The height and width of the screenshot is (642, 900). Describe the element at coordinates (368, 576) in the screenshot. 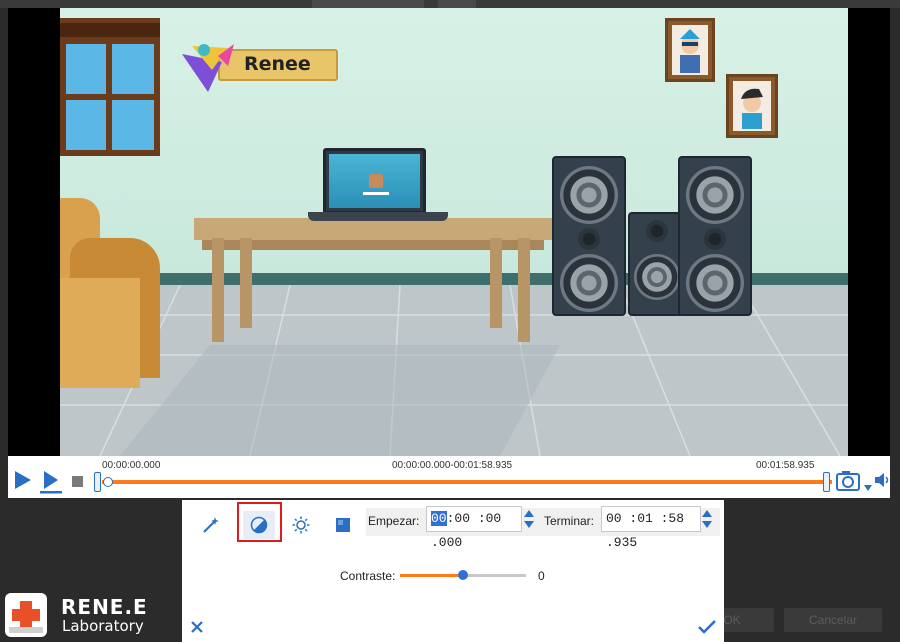

I see `contrast-label: Contraste:` at that location.